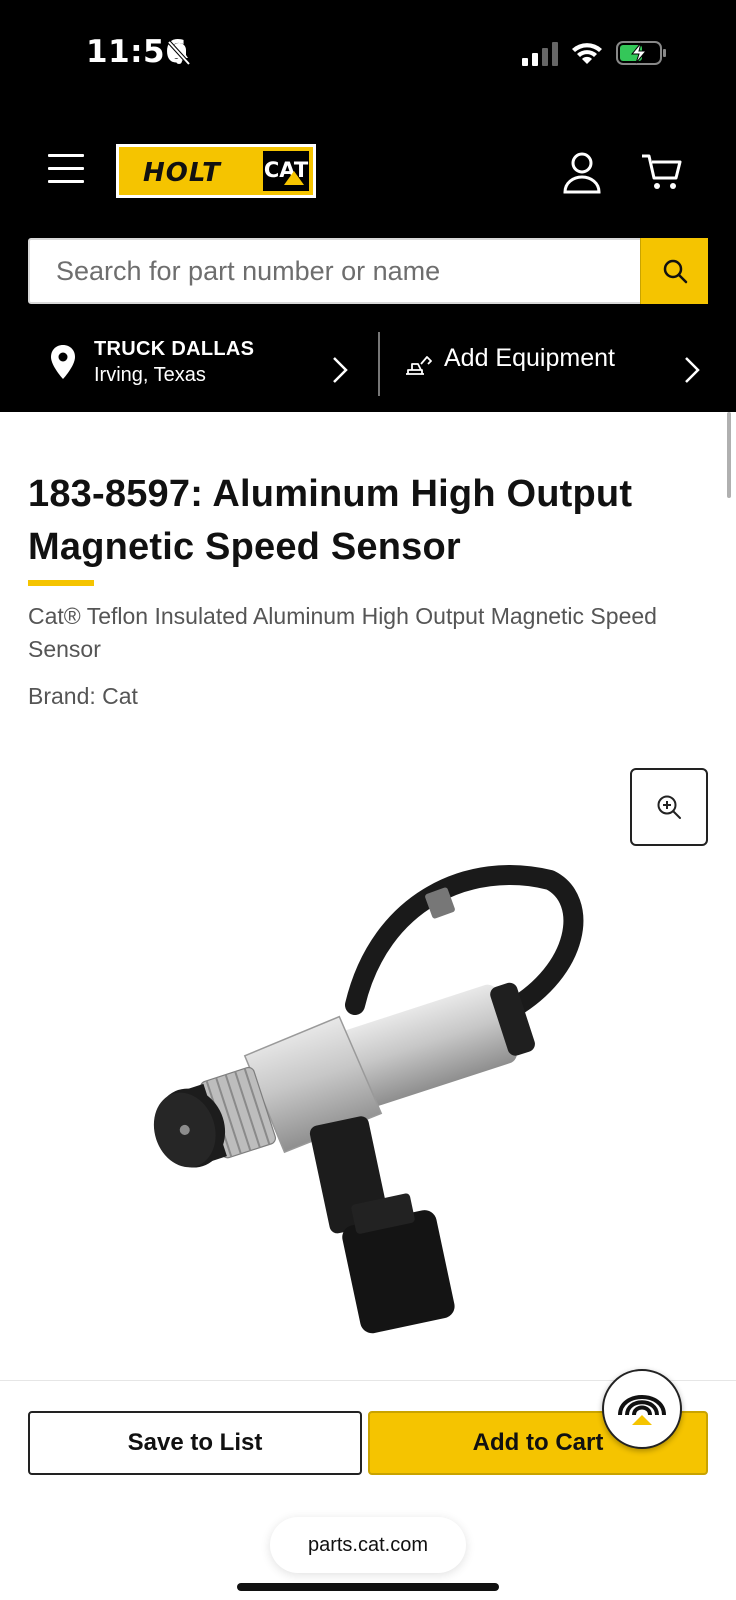  I want to click on store-equipment-row: TRUCK DALLAS Irving, Texas Add Equipment, so click(368, 367).